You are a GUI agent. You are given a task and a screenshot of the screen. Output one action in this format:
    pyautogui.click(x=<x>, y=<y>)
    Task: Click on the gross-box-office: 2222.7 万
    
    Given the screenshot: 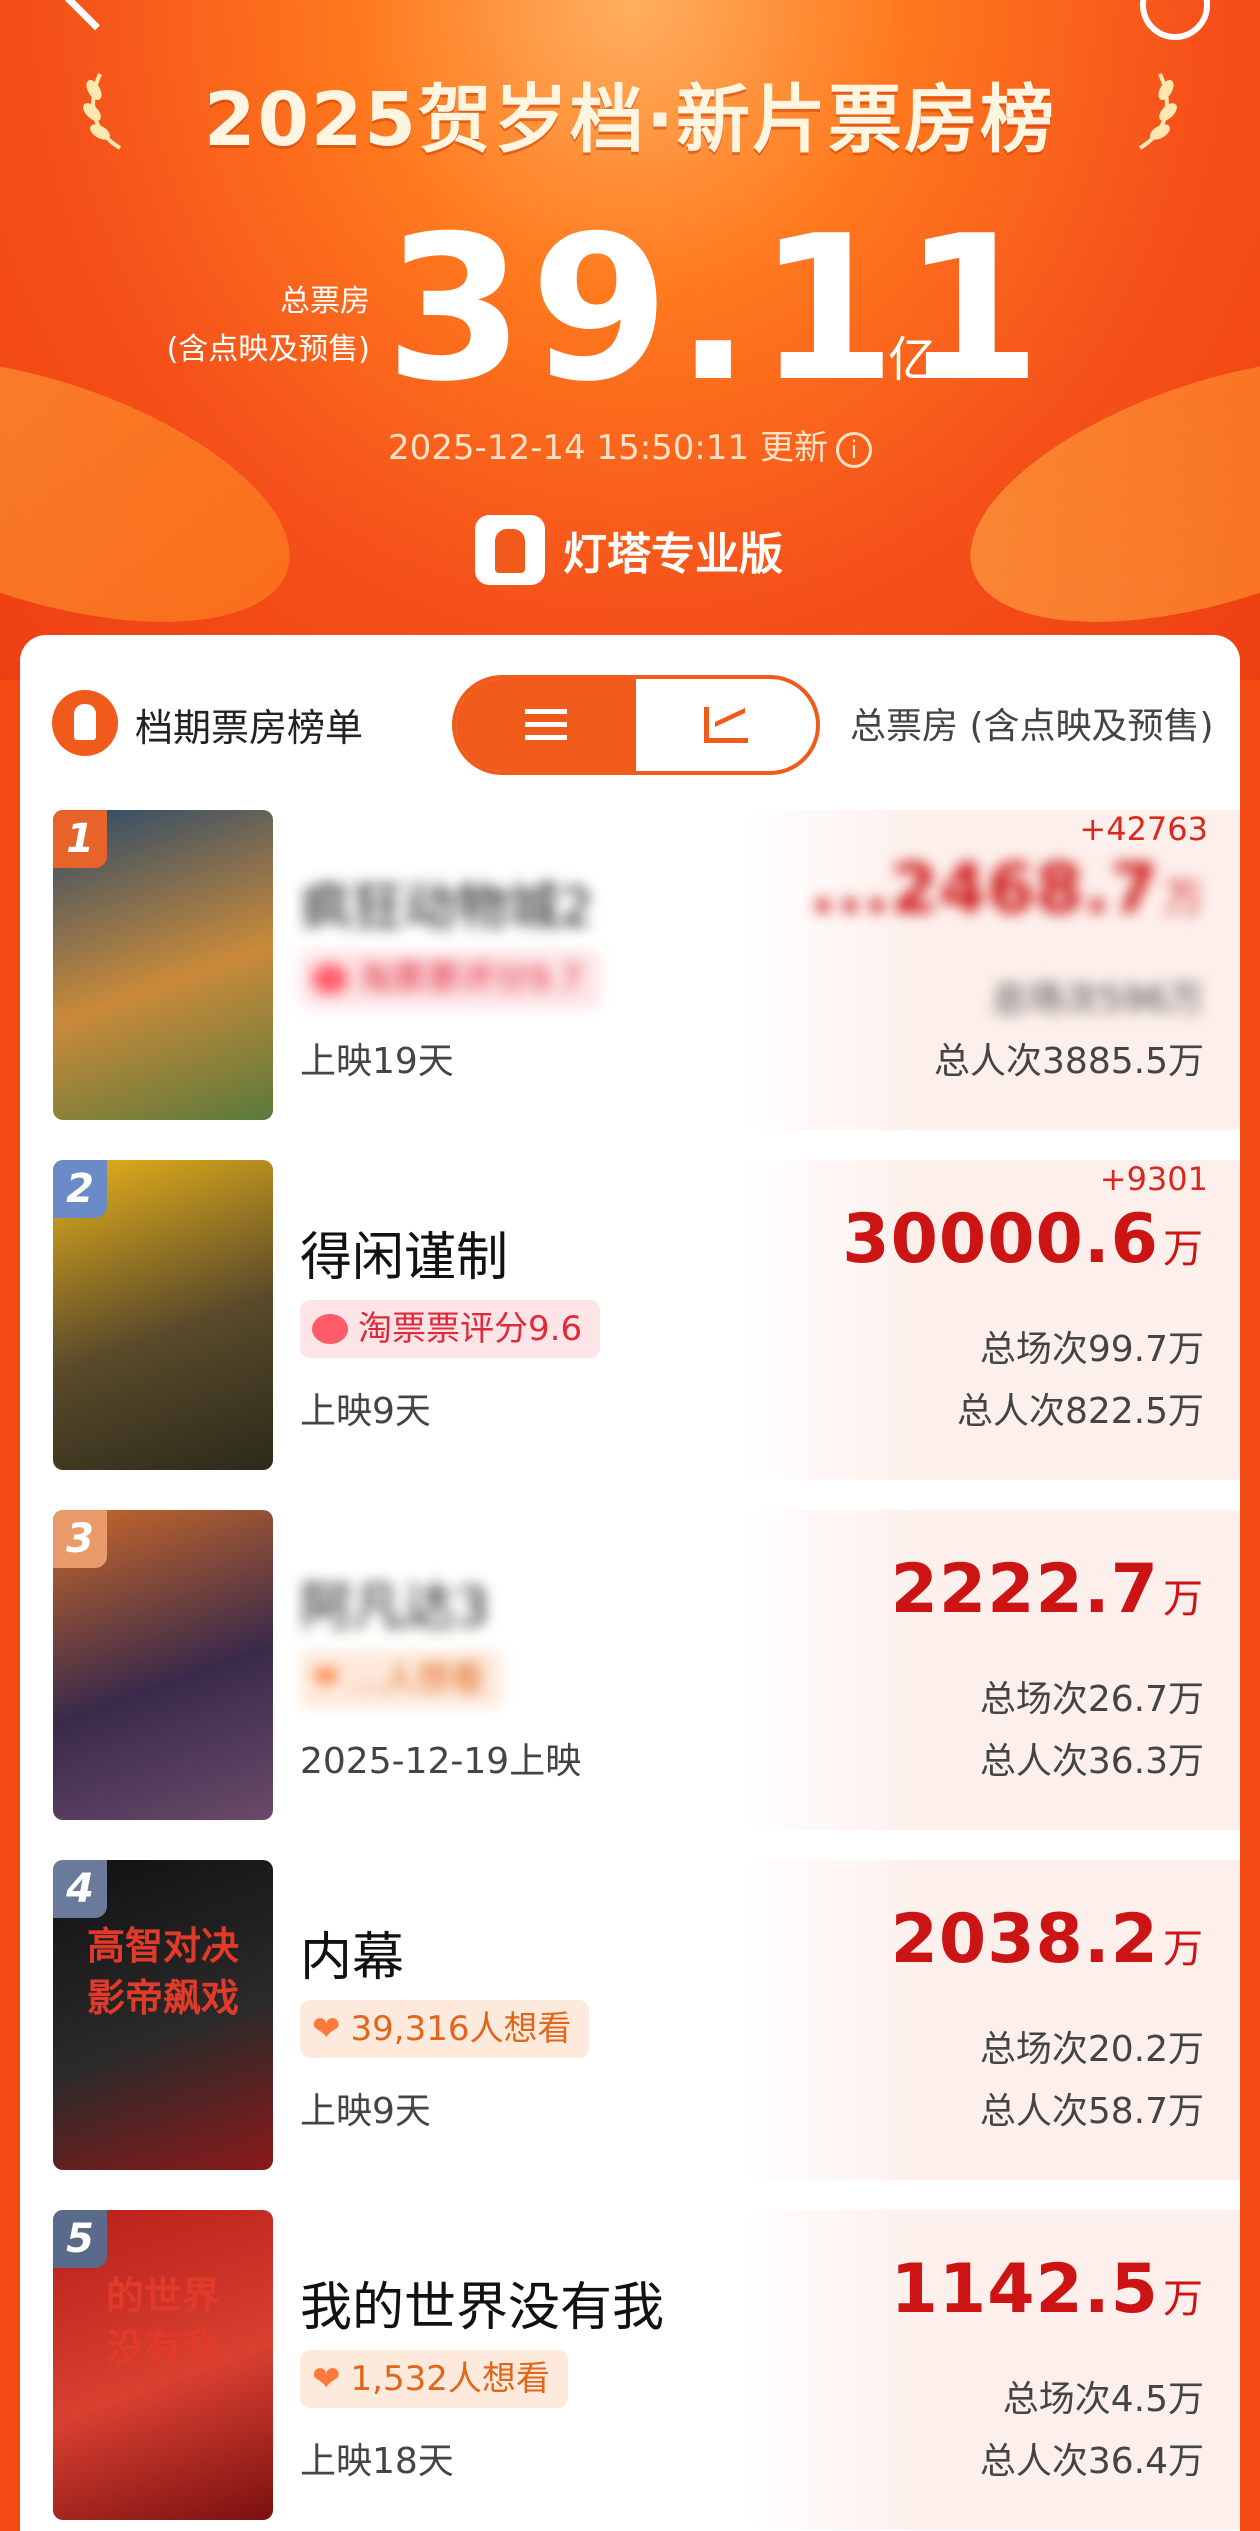 What is the action you would take?
    pyautogui.click(x=1047, y=1589)
    